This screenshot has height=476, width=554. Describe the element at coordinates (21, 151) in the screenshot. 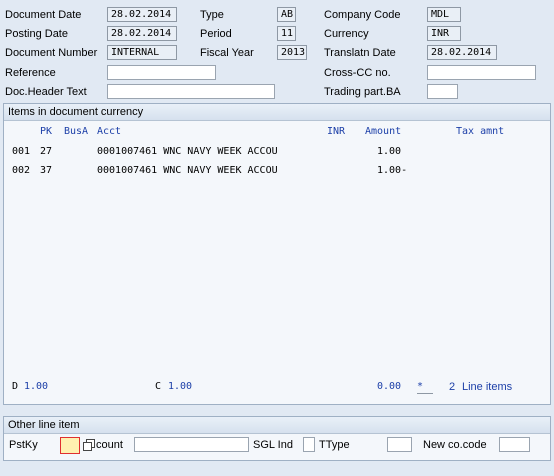

I see `row-item-number: 001` at that location.